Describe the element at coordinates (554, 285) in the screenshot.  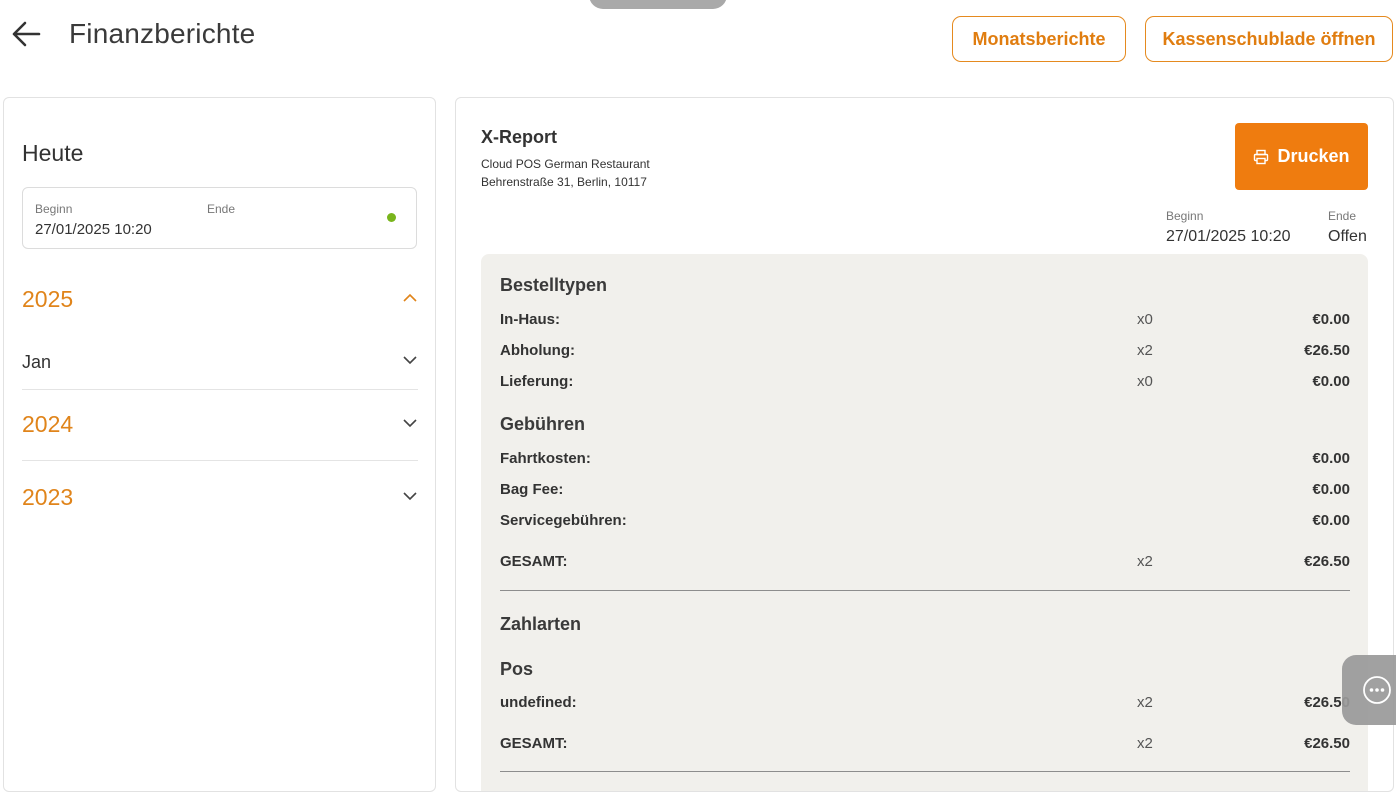
I see `order-types-title: Bestelltypen` at that location.